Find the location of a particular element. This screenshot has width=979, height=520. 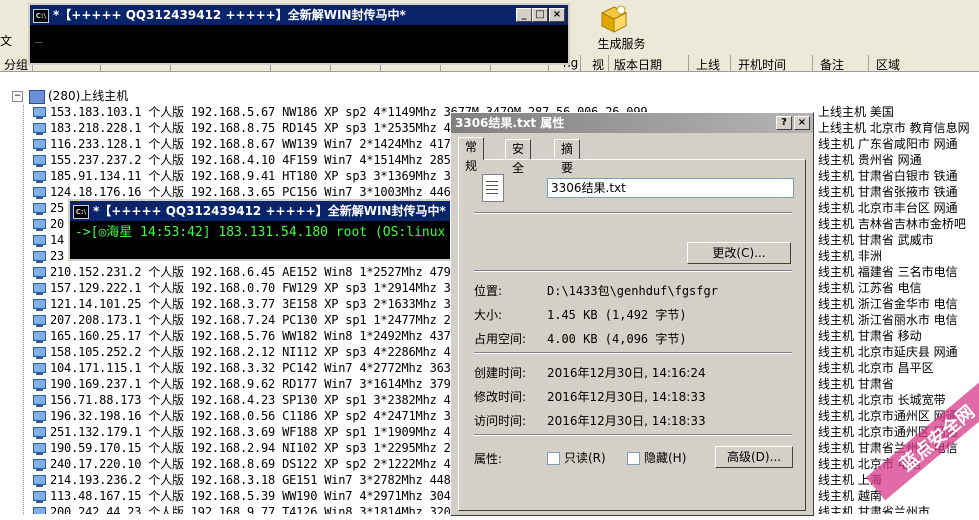

tab-general: 常规 is located at coordinates (471, 155).